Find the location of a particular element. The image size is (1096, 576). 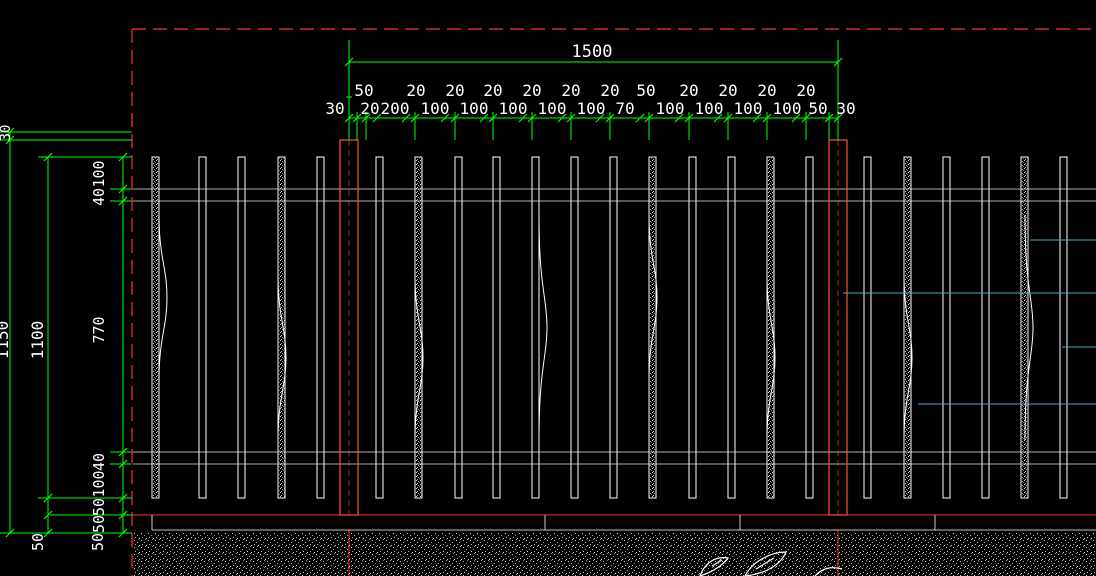

dim-overall-height-partial: 1150 is located at coordinates (6, 340).